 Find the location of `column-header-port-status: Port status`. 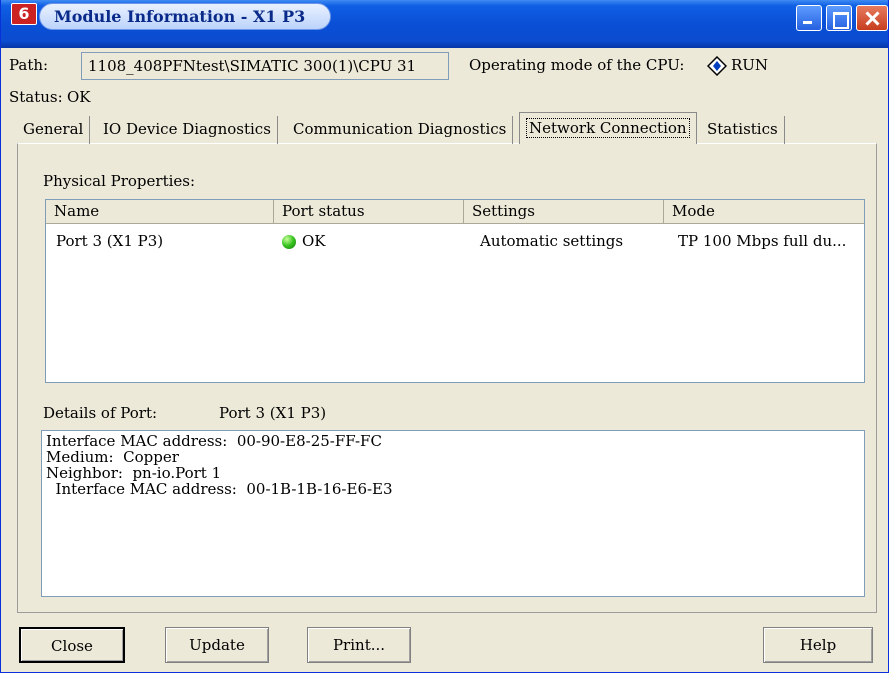

column-header-port-status: Port status is located at coordinates (369, 211).